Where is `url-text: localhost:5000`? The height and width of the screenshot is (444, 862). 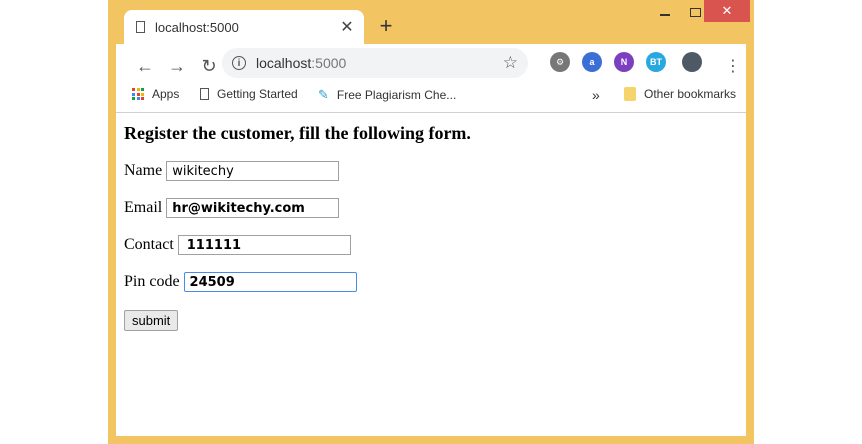
url-text: localhost:5000 is located at coordinates (379, 63).